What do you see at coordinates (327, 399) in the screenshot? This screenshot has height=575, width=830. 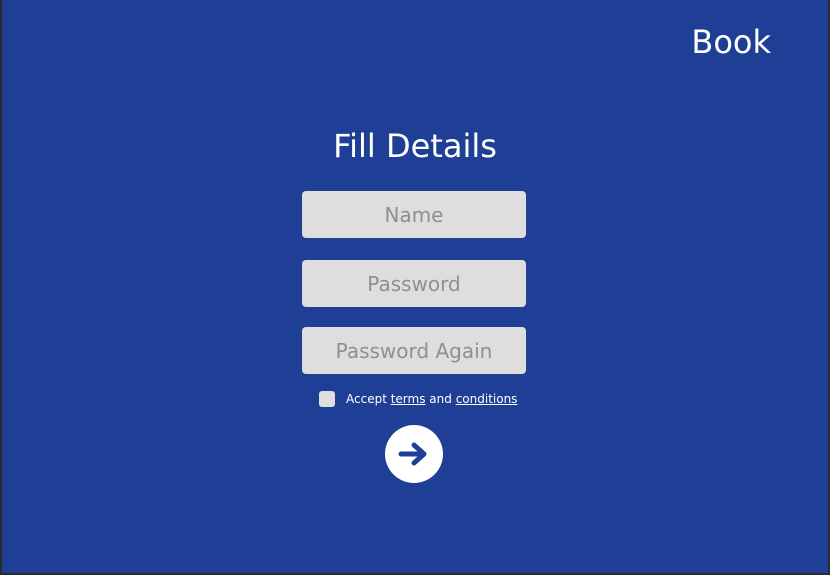 I see `accept-terms-checkbox` at bounding box center [327, 399].